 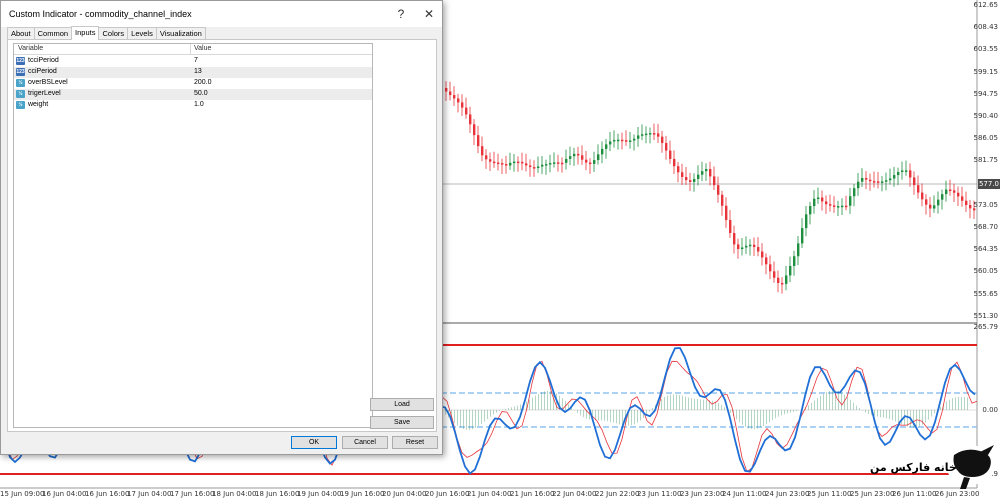 What do you see at coordinates (193, 105) in the screenshot?
I see `table-row: ½ weight 1.0` at bounding box center [193, 105].